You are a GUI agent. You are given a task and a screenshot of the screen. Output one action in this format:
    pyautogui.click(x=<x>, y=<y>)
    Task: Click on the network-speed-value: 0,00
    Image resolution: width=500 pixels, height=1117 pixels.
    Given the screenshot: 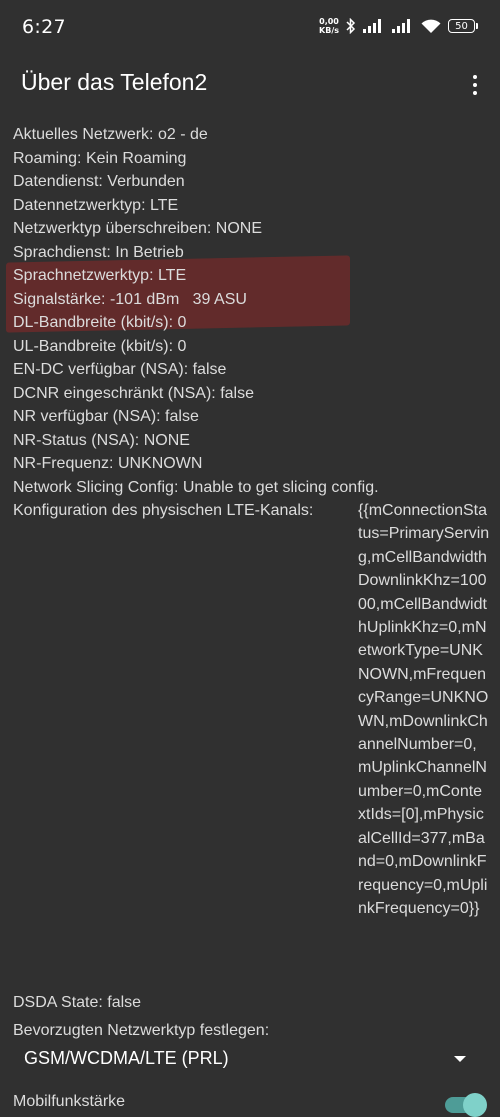 What is the action you would take?
    pyautogui.click(x=329, y=21)
    